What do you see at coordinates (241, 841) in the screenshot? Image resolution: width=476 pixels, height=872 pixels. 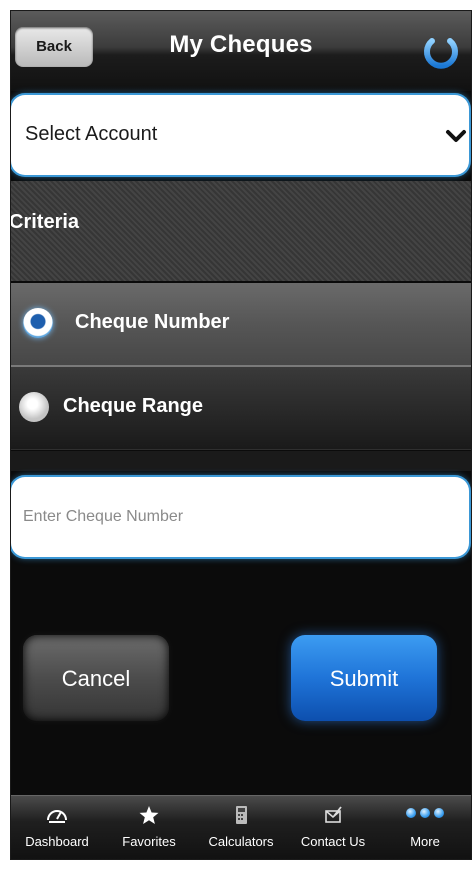 I see `tab-label: Calculators` at bounding box center [241, 841].